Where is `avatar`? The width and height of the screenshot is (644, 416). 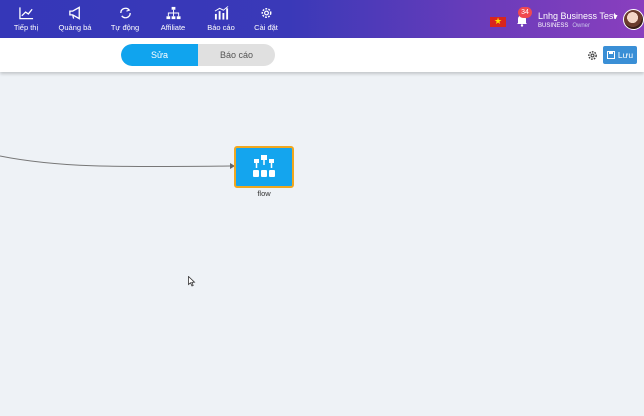
avatar is located at coordinates (633, 19).